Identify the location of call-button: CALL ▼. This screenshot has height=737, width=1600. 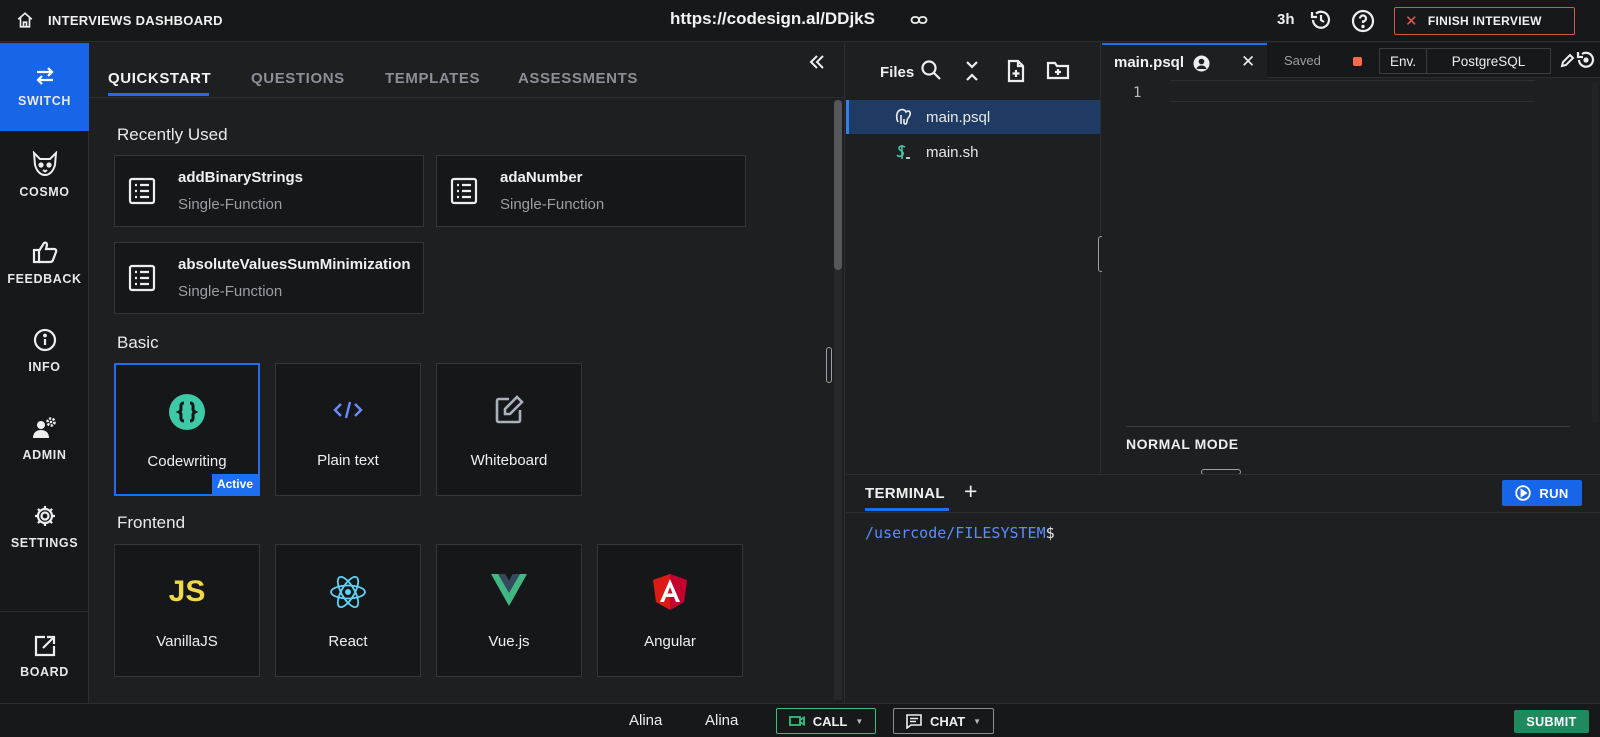
(826, 721).